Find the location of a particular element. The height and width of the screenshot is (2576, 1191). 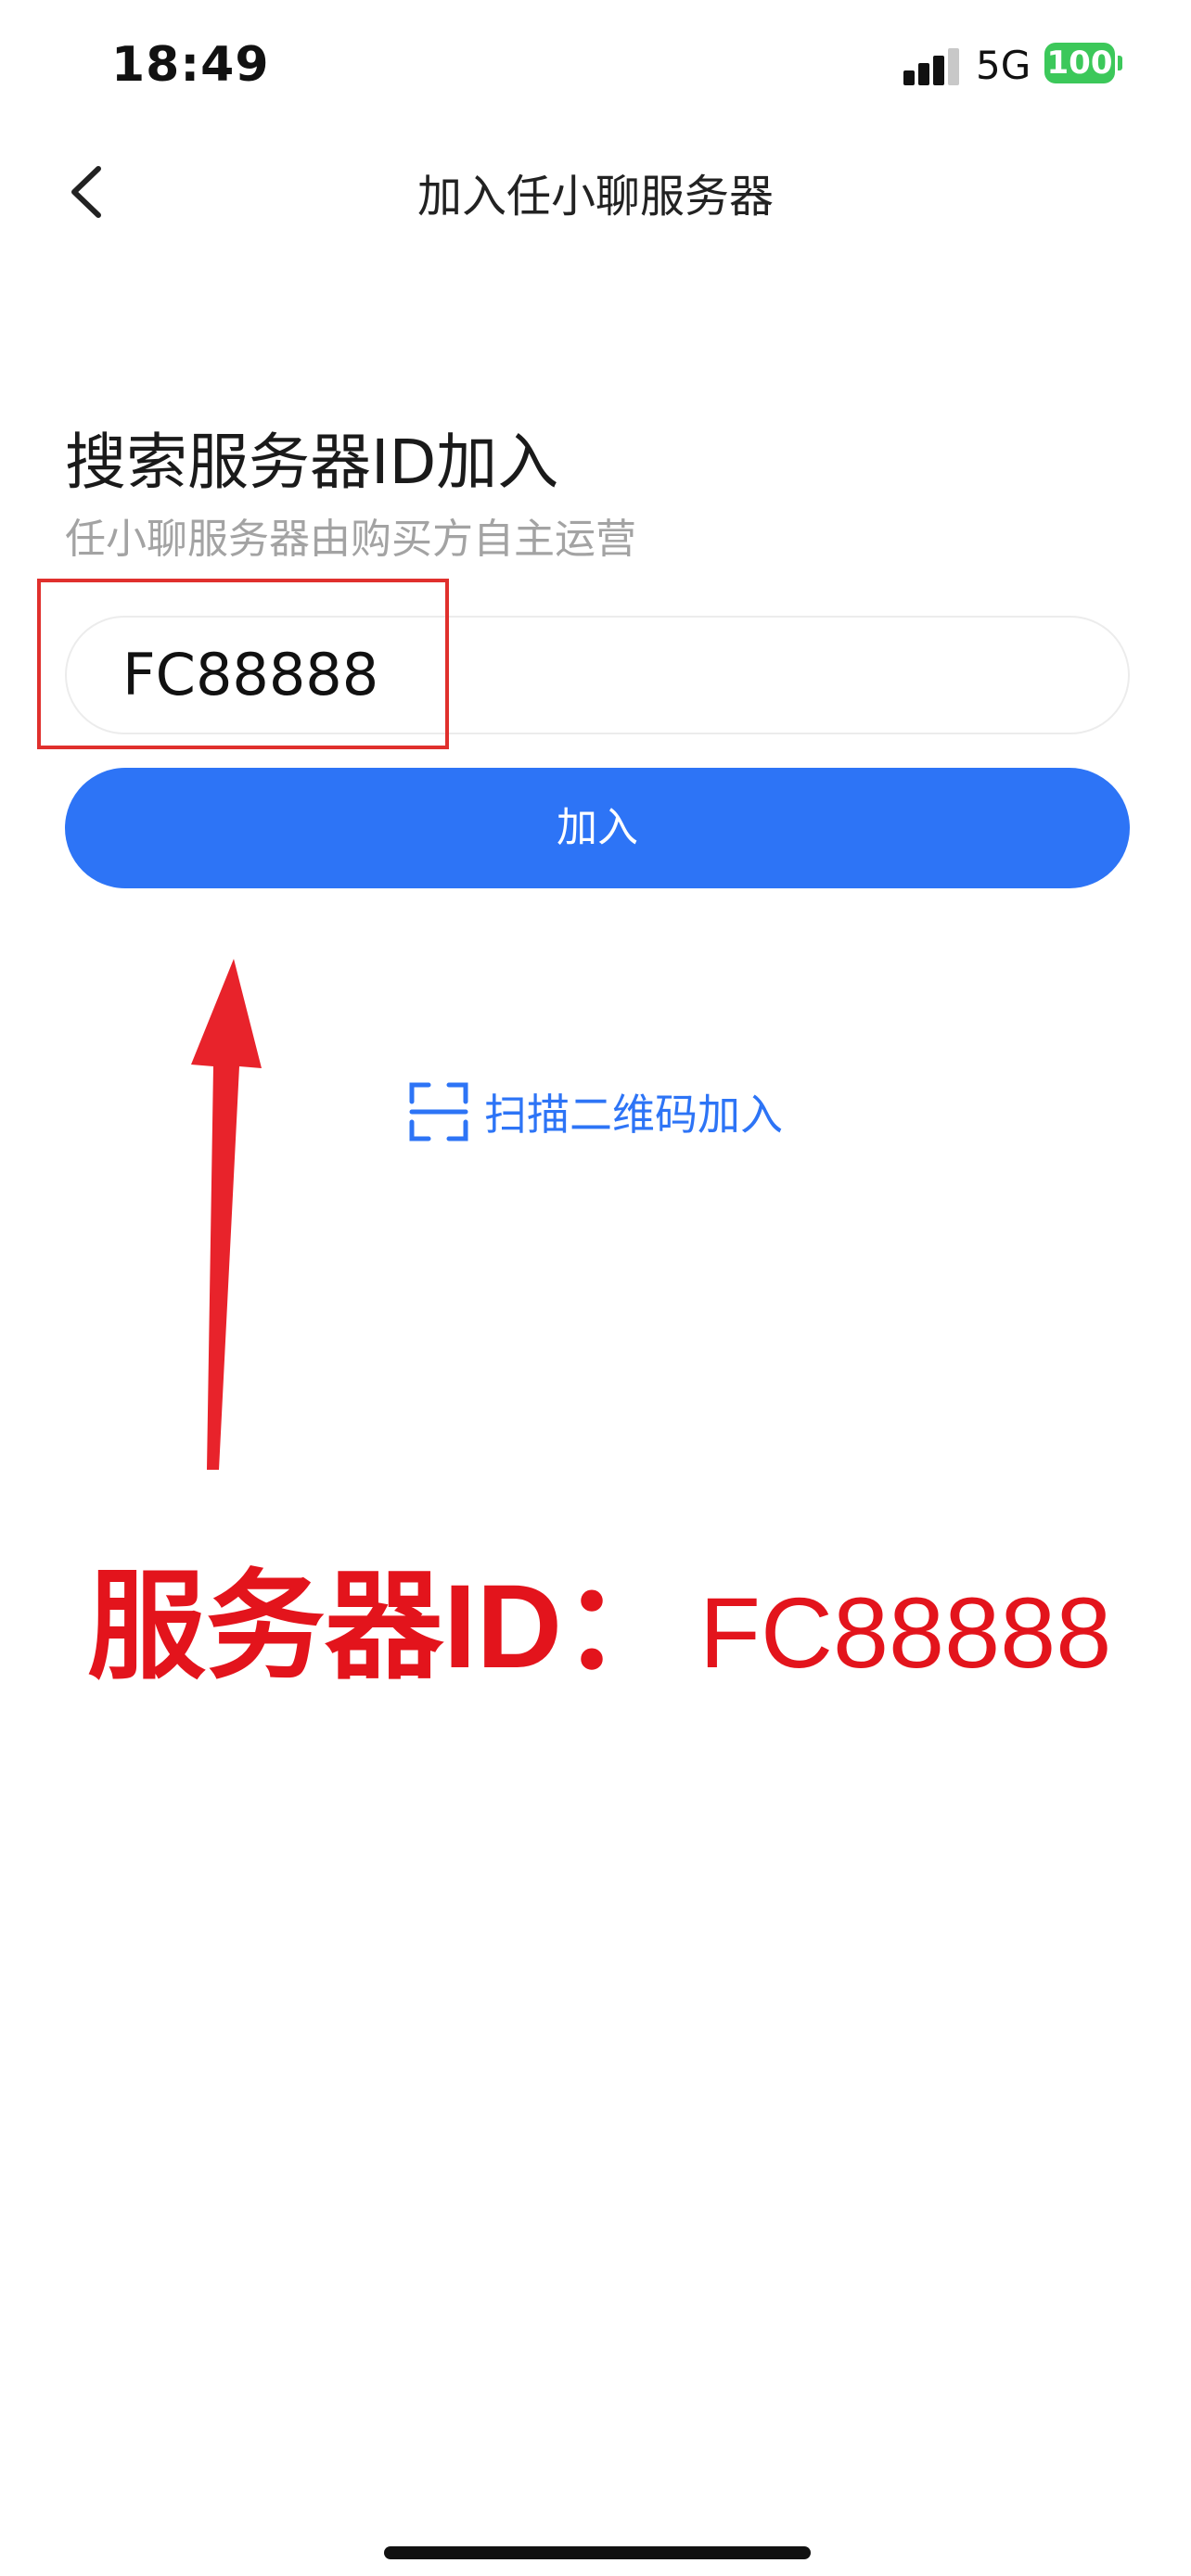

battery-icon: 100 is located at coordinates (1079, 63).